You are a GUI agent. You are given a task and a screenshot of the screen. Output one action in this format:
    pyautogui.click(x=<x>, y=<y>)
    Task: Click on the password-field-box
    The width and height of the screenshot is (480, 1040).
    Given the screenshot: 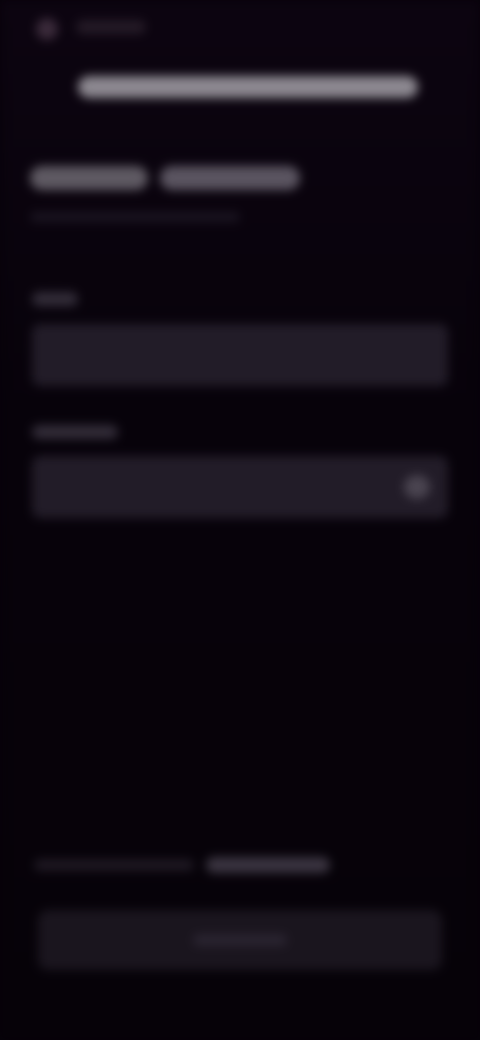 What is the action you would take?
    pyautogui.click(x=240, y=487)
    